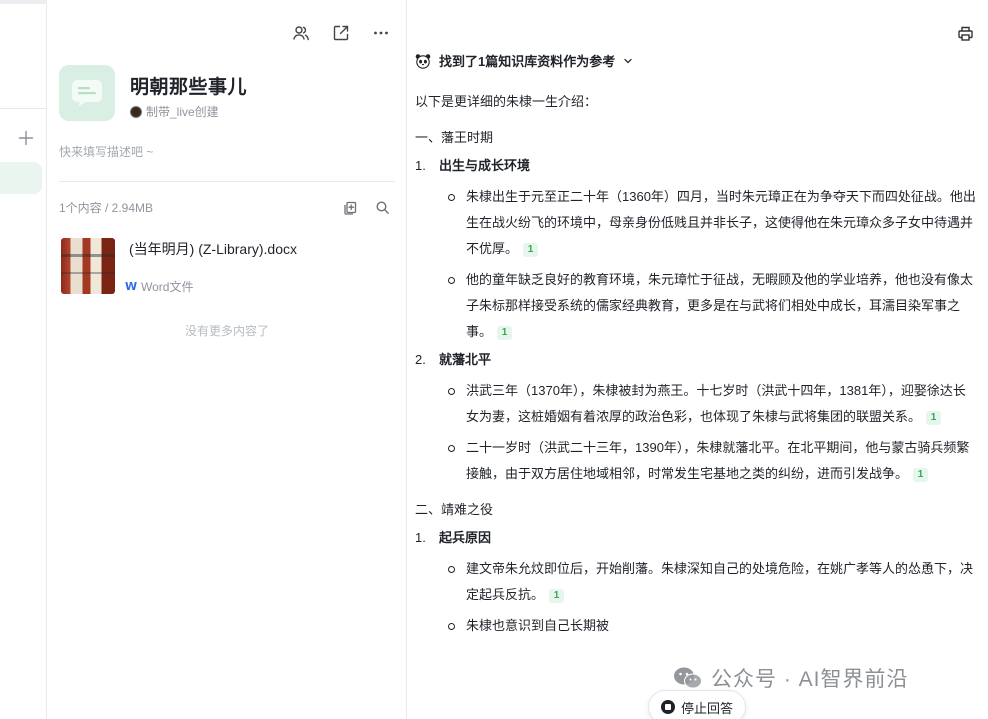 The height and width of the screenshot is (719, 988). I want to click on search-button, so click(382, 207).